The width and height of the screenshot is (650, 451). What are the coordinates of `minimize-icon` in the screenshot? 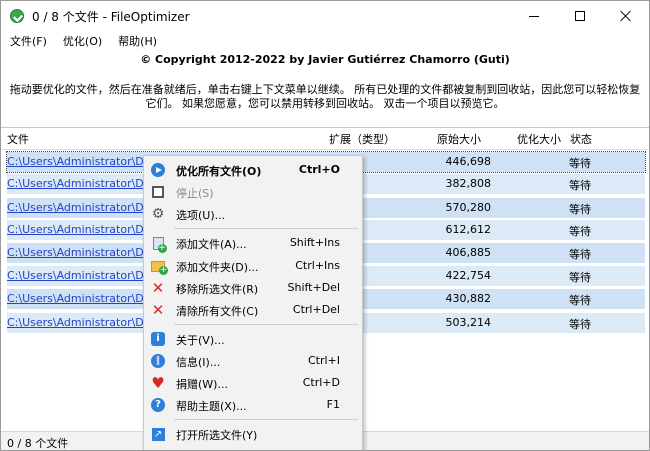 It's located at (534, 16).